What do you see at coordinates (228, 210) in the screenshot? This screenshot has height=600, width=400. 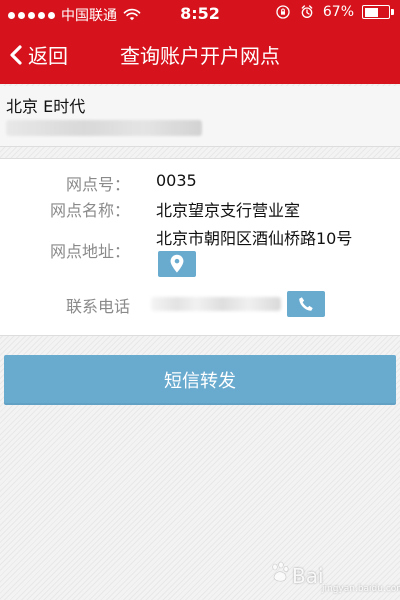 I see `branch-name-value: 北京望京支行营业室` at bounding box center [228, 210].